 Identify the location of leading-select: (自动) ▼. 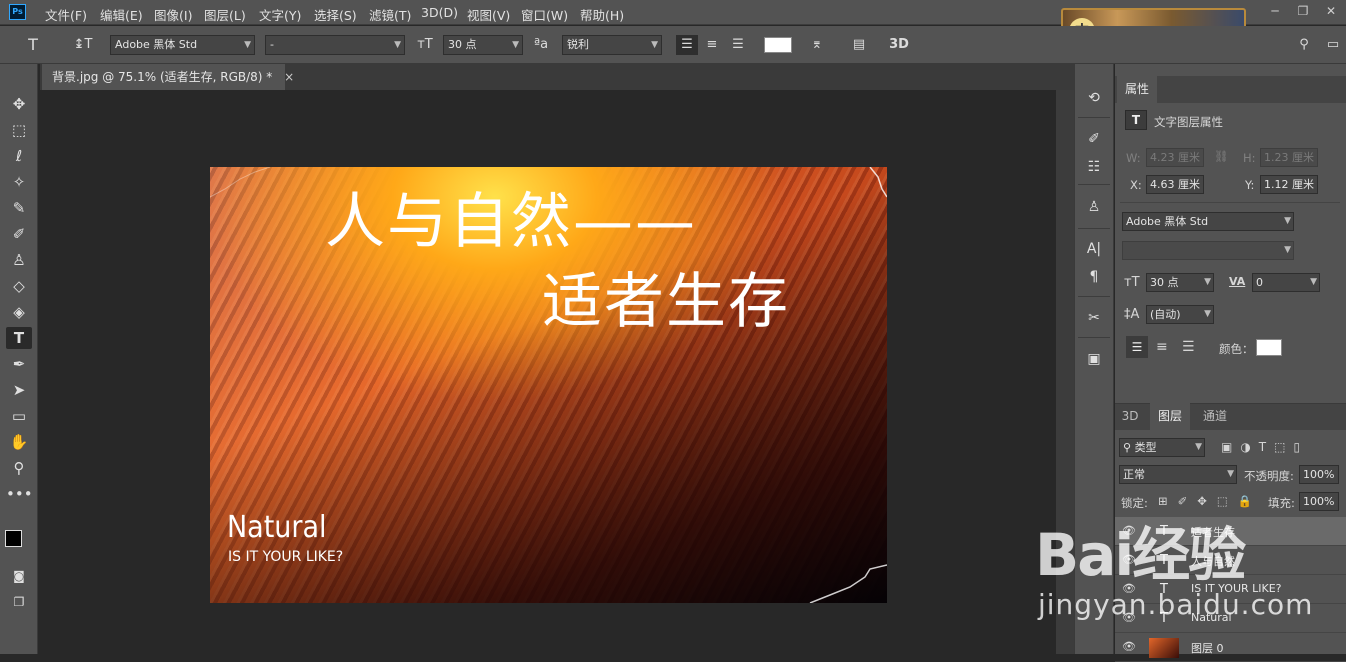
(1180, 314).